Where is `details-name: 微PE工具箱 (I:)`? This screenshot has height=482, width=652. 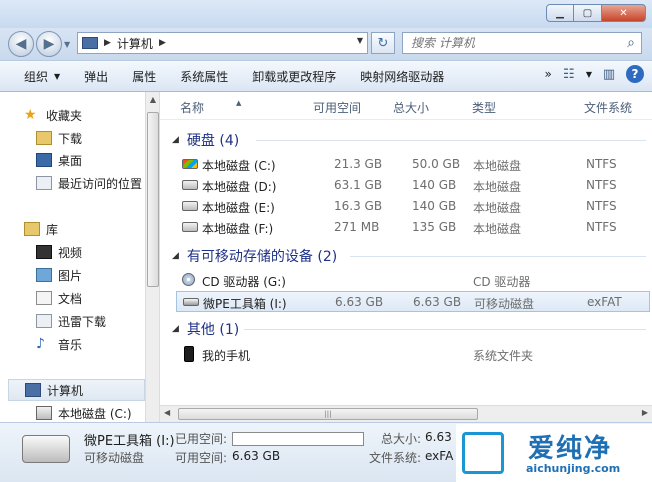
details-name: 微PE工具箱 (I:) is located at coordinates (129, 441).